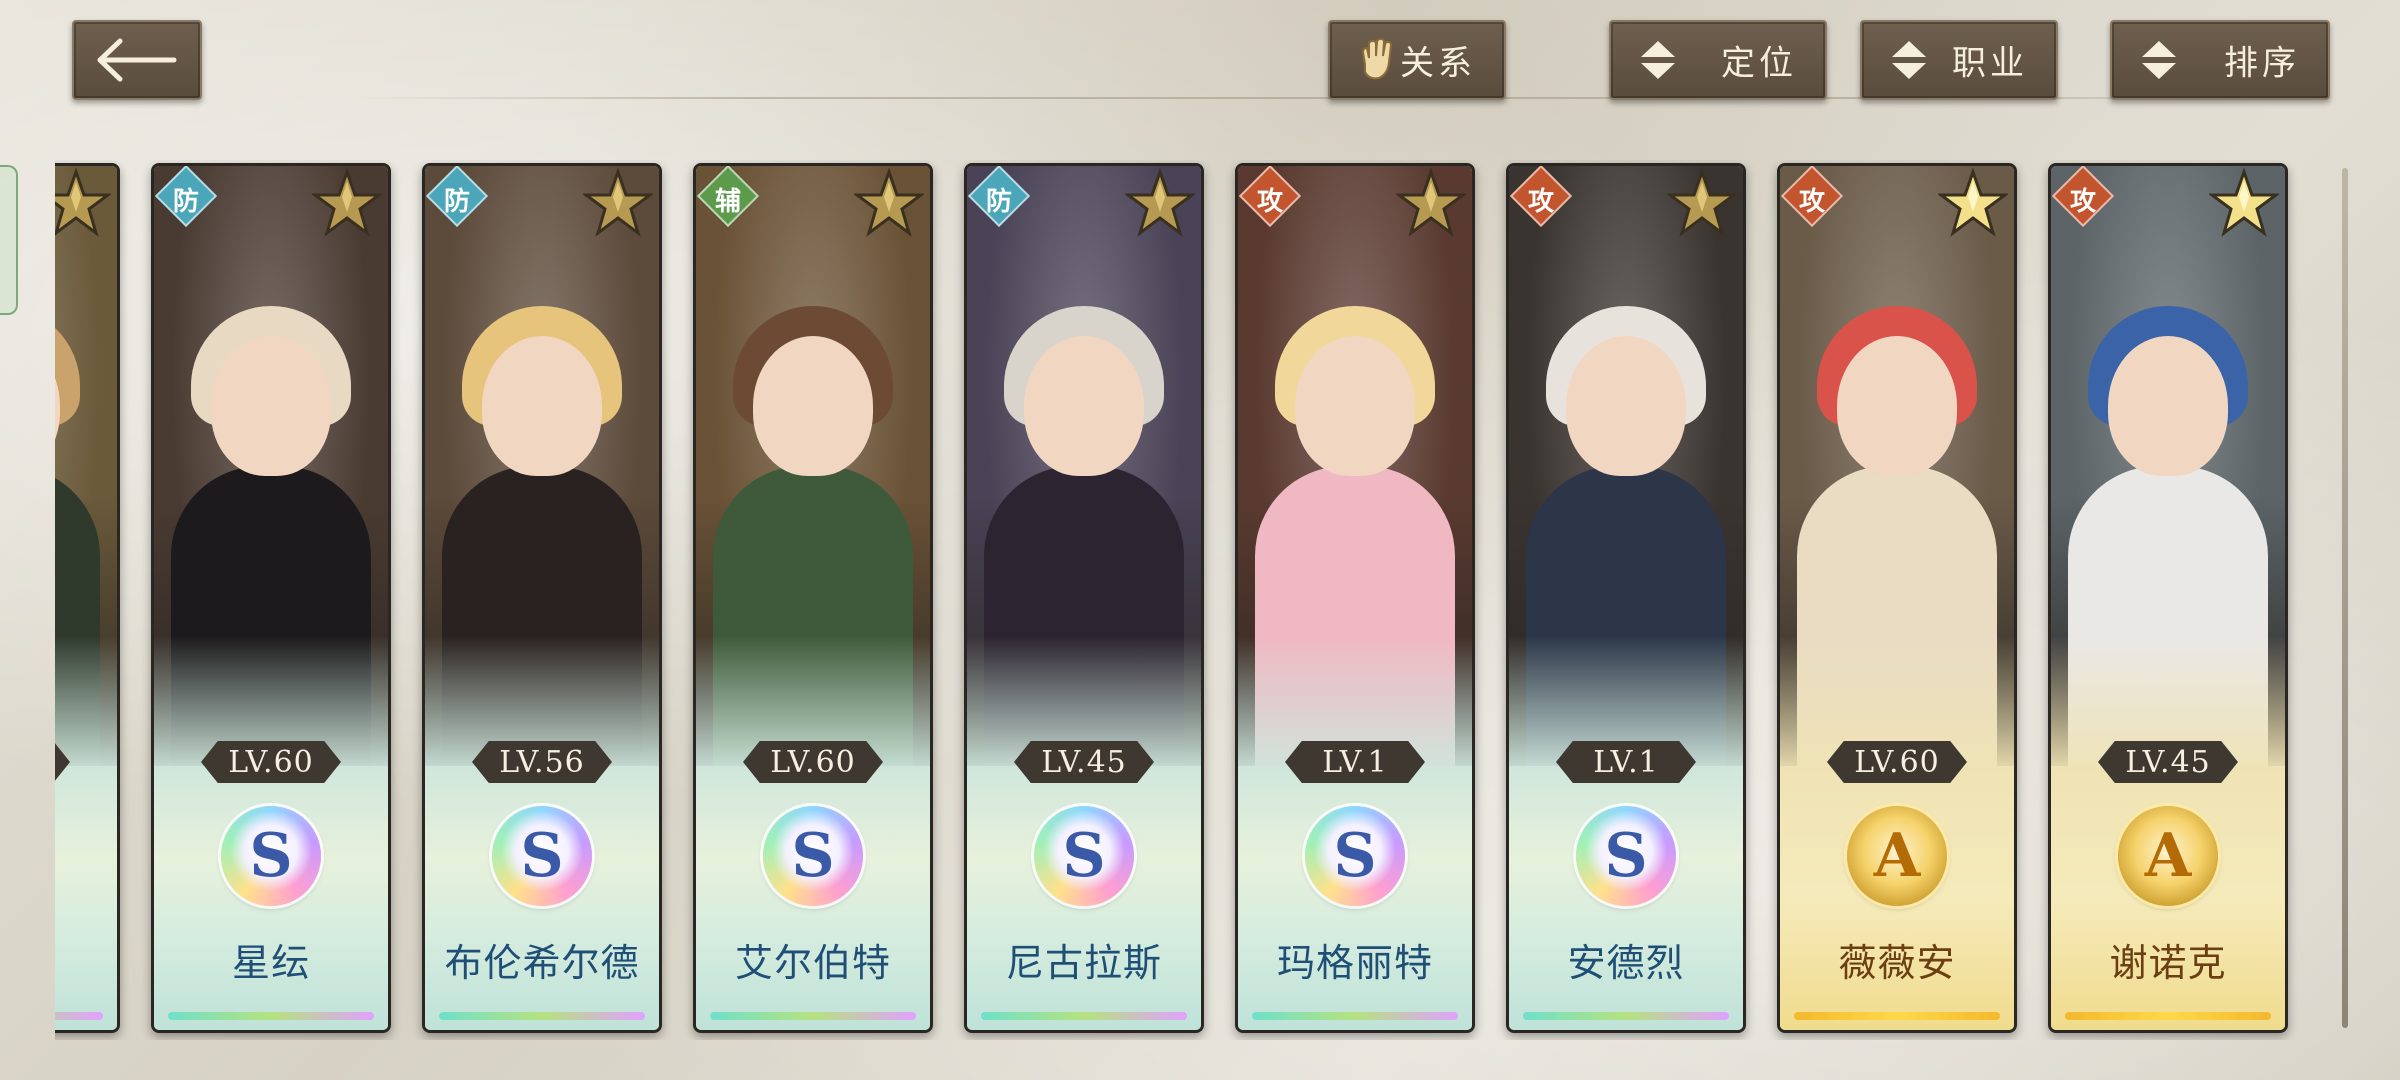  Describe the element at coordinates (727, 201) in the screenshot. I see `role-label: 辅` at that location.